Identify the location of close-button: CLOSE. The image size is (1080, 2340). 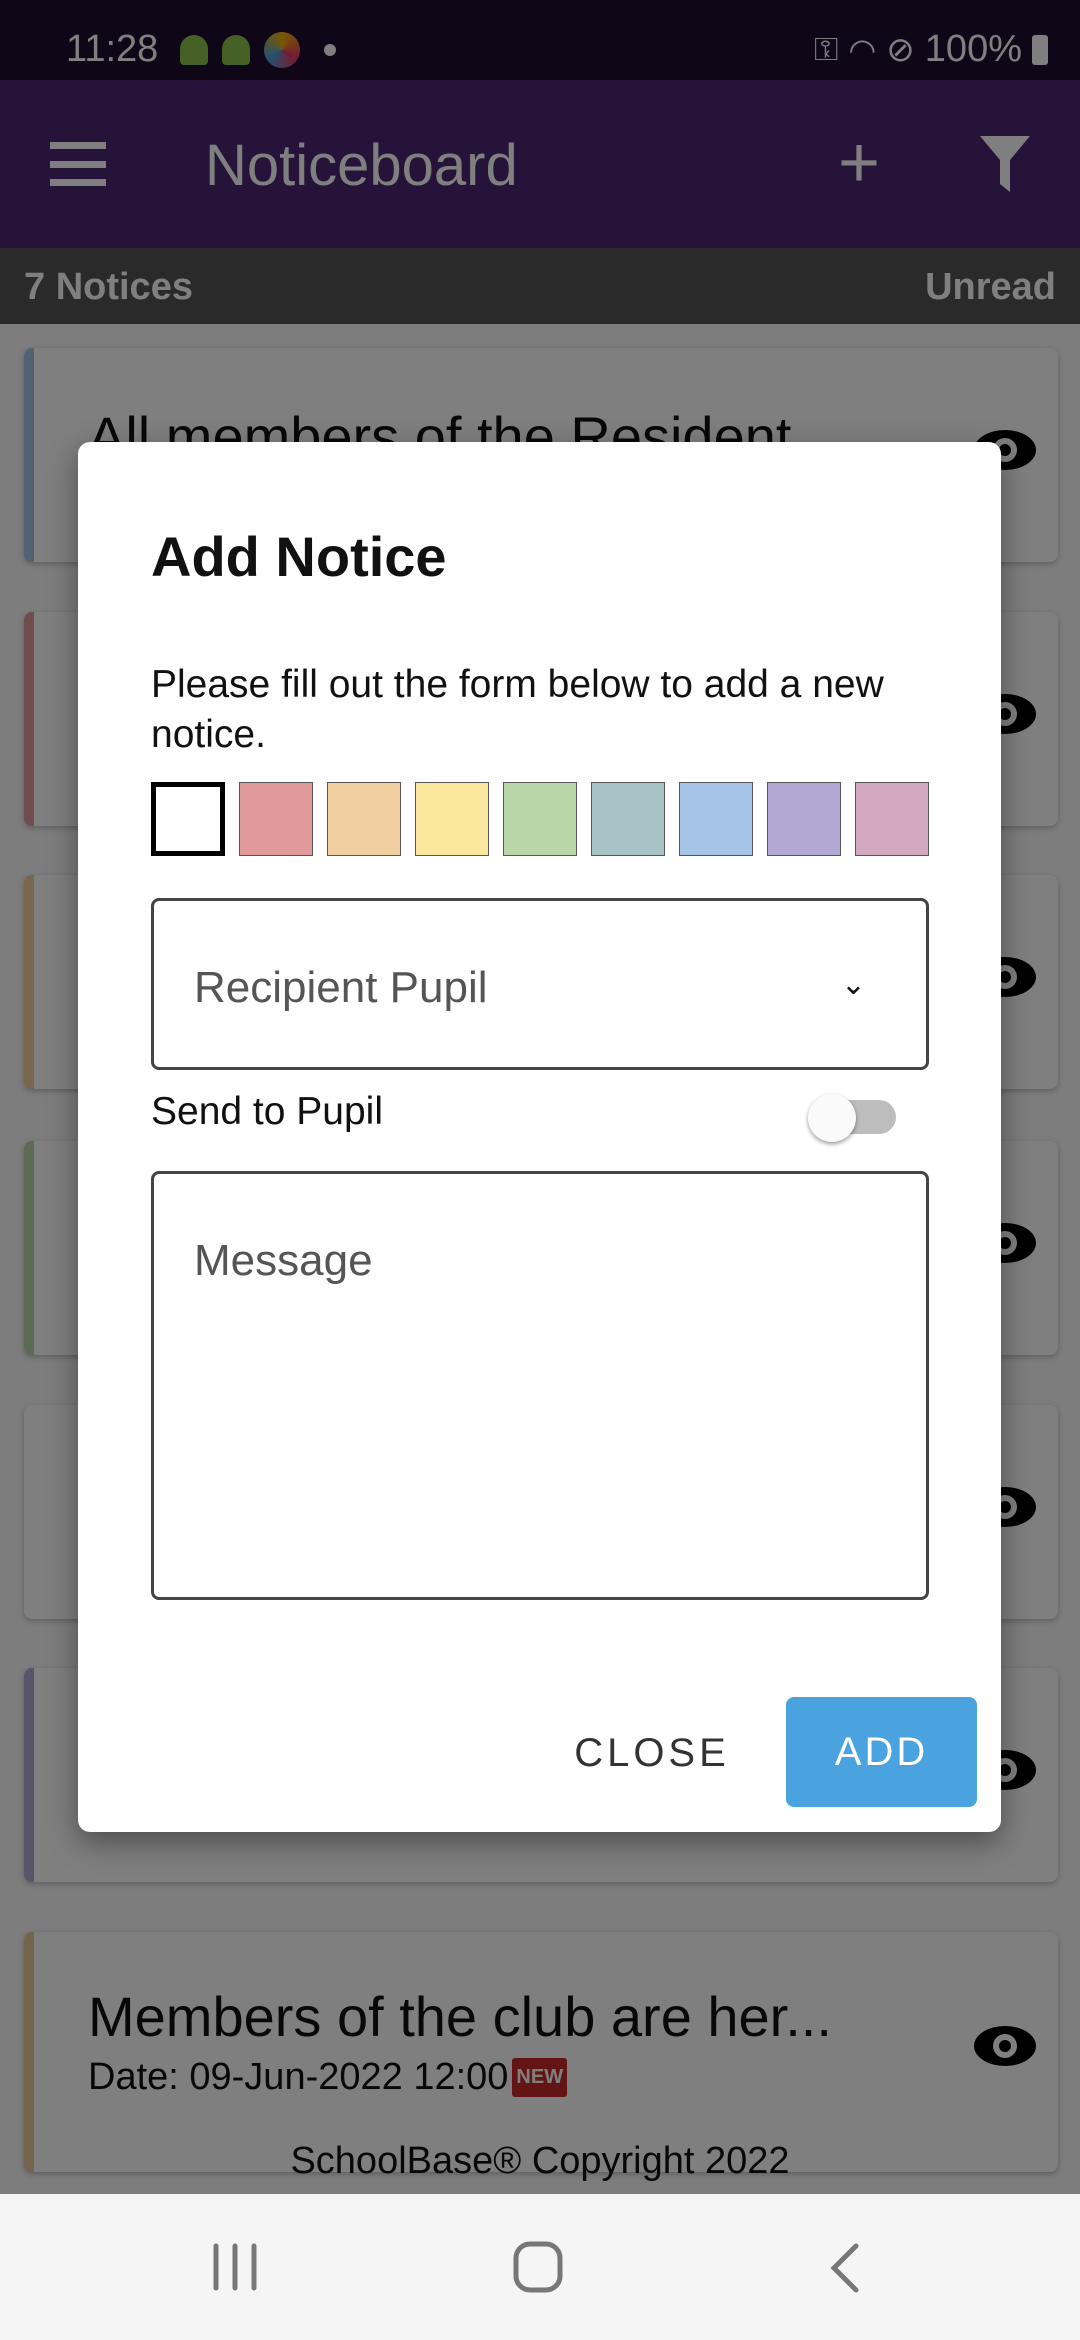
(652, 1753).